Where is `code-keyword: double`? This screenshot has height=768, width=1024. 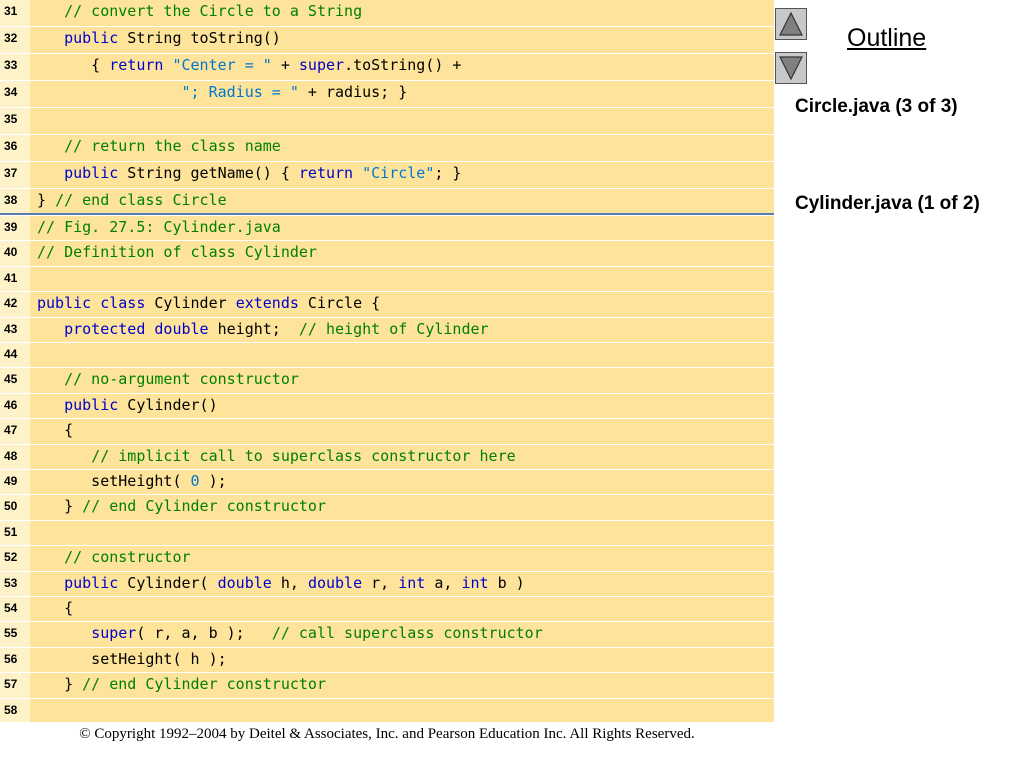 code-keyword: double is located at coordinates (244, 582).